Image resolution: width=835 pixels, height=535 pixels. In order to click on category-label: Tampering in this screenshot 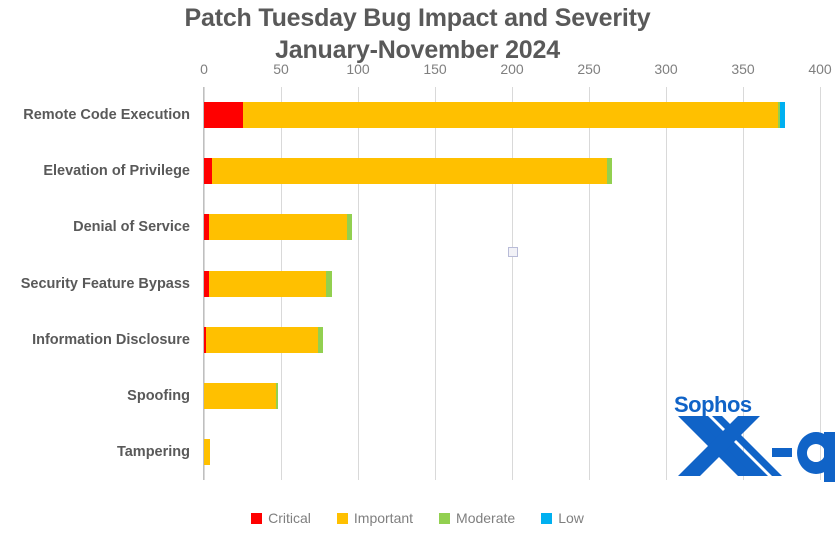, I will do `click(153, 451)`.